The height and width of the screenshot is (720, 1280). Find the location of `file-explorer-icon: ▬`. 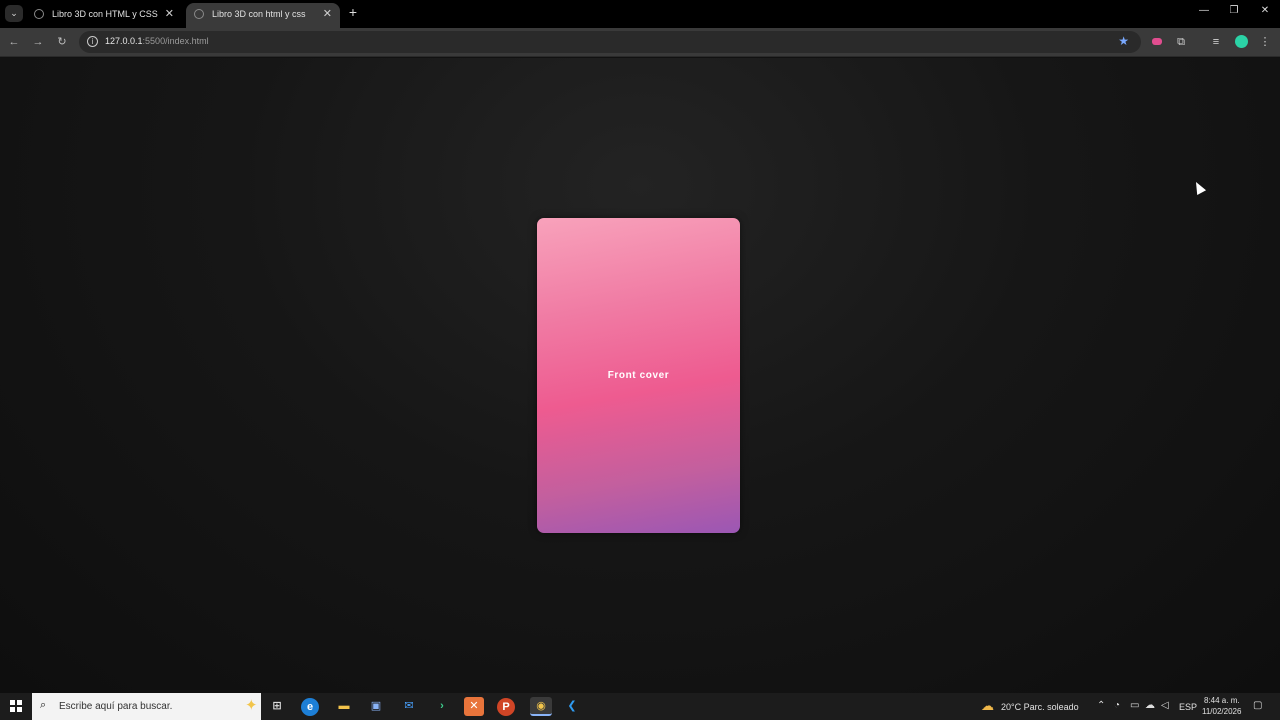

file-explorer-icon: ▬ is located at coordinates (344, 706).